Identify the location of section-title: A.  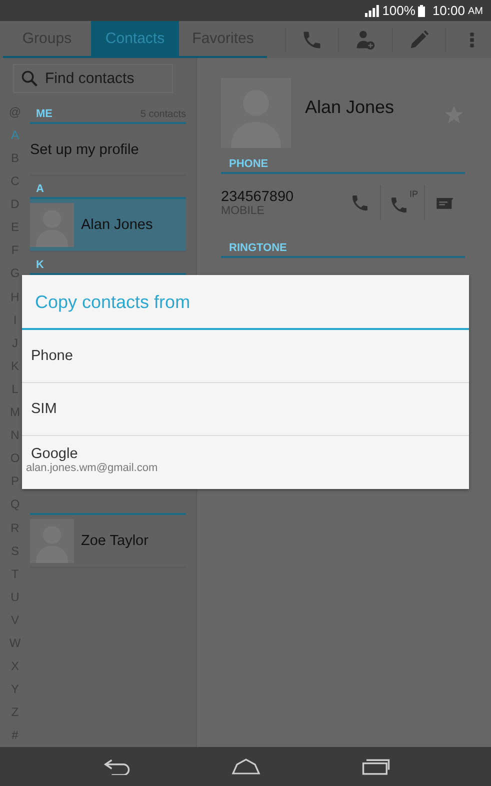
(40, 188).